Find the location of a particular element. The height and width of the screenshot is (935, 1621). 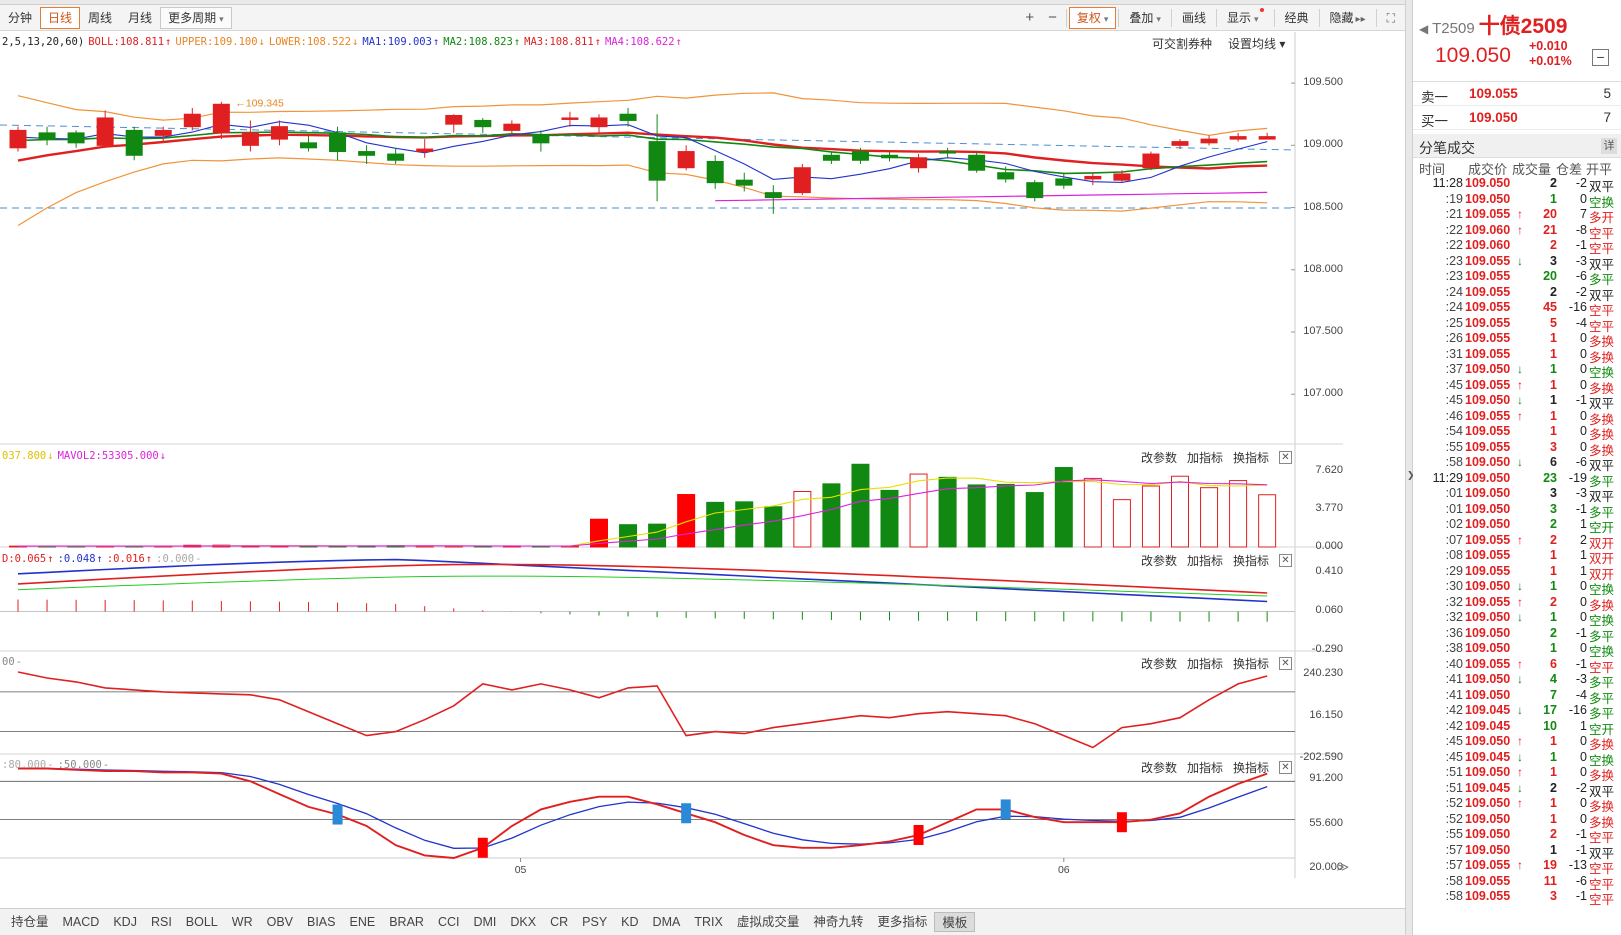

period-button-4: 更多周期 ▾ is located at coordinates (196, 18).